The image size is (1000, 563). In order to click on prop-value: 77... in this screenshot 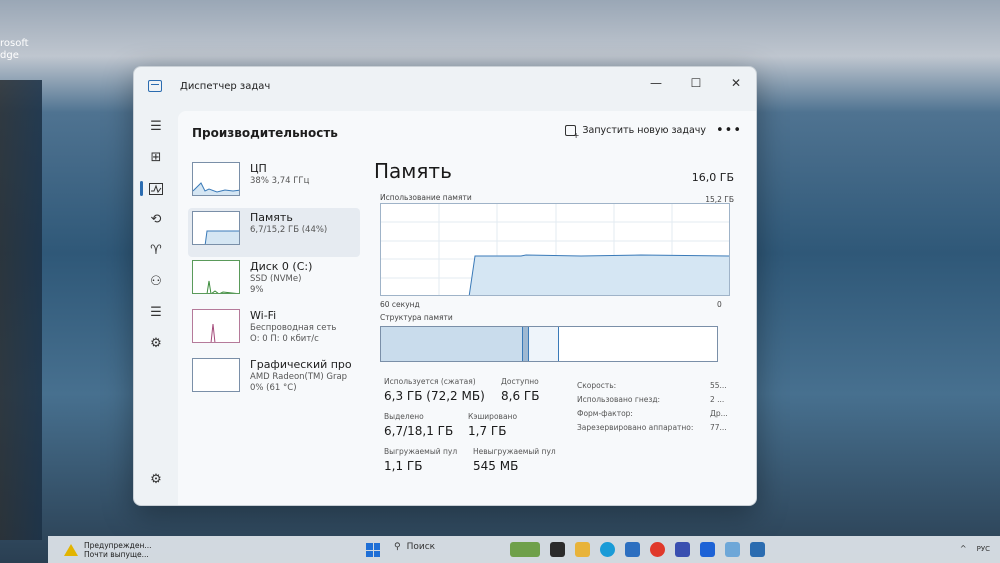, I will do `click(718, 427)`.